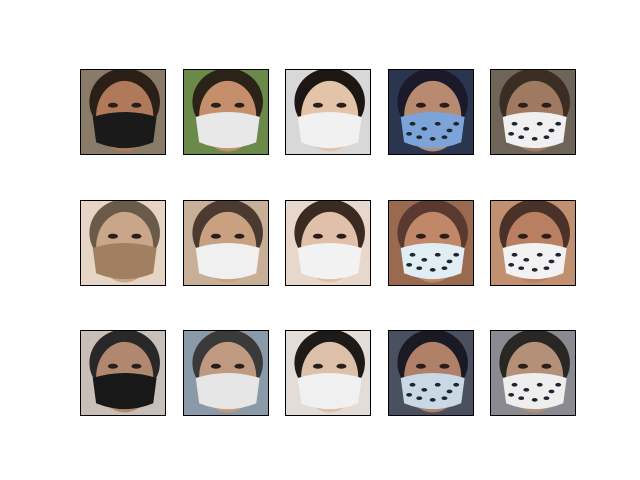 The image size is (640, 480). I want to click on photo-boy-white-mask-outdoor, so click(226, 112).